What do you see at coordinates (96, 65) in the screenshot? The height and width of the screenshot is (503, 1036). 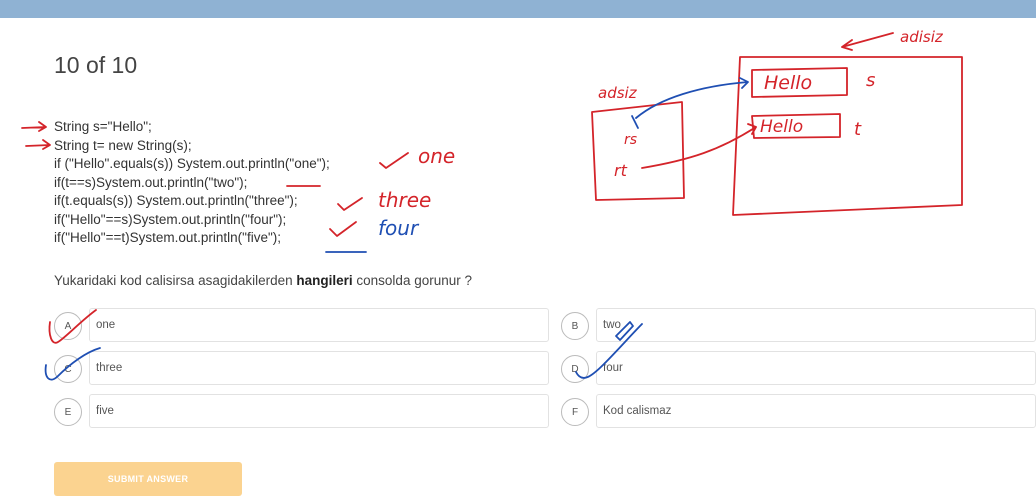 I see `question-counter: 10 of 10` at bounding box center [96, 65].